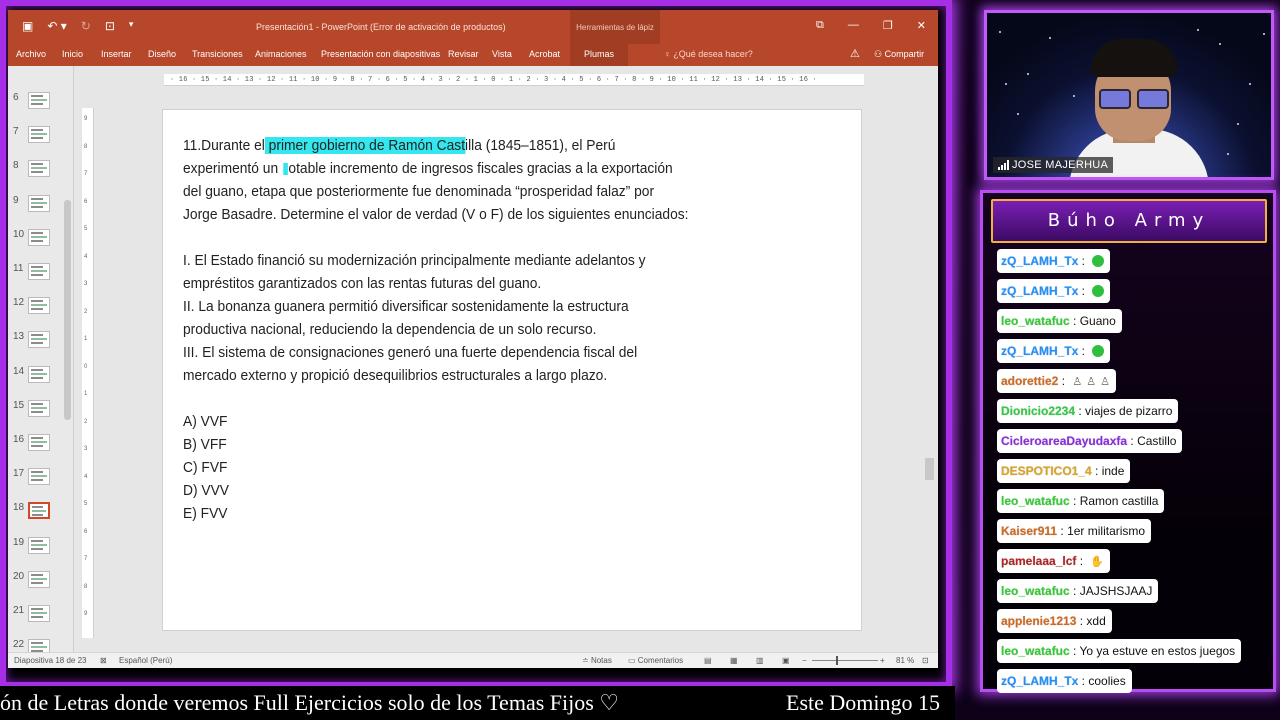 The width and height of the screenshot is (1280, 720). Describe the element at coordinates (929, 469) in the screenshot. I see `editor-scroll-thumb` at that location.